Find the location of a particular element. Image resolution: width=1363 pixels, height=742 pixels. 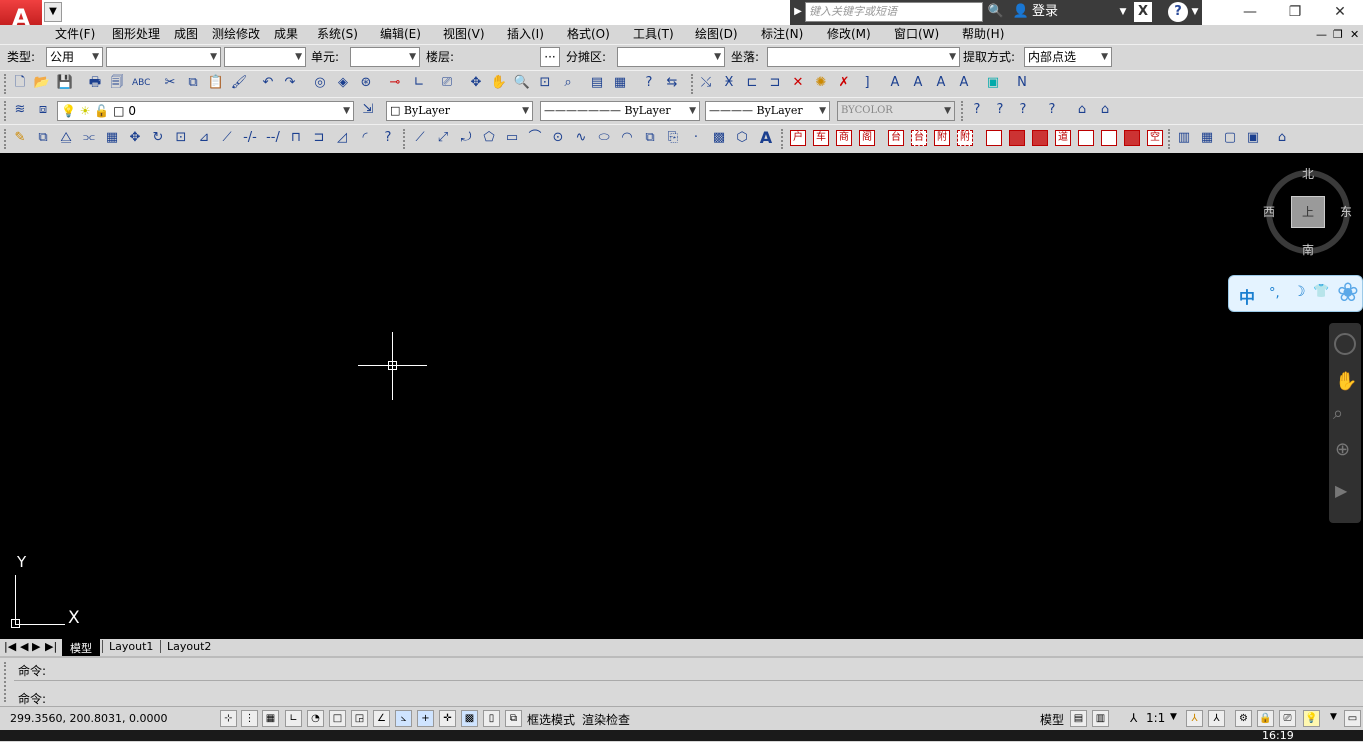

object-snap-icon: □ is located at coordinates (337, 718).